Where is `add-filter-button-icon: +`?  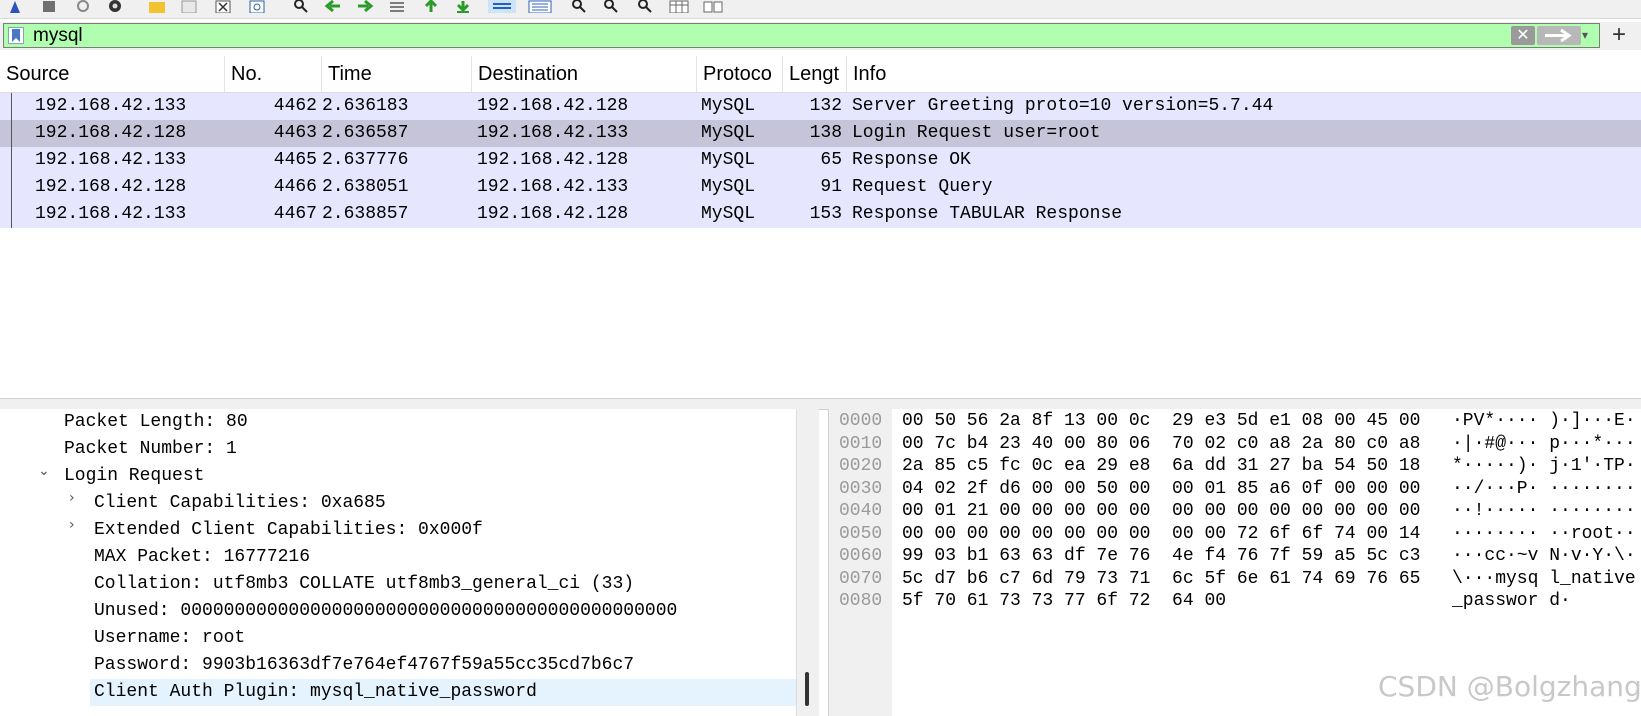 add-filter-button-icon: + is located at coordinates (1619, 35).